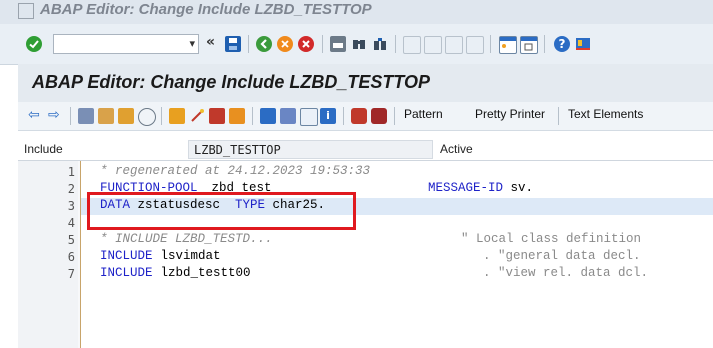  What do you see at coordinates (379, 116) in the screenshot?
I see `session-breakpoint-icon` at bounding box center [379, 116].